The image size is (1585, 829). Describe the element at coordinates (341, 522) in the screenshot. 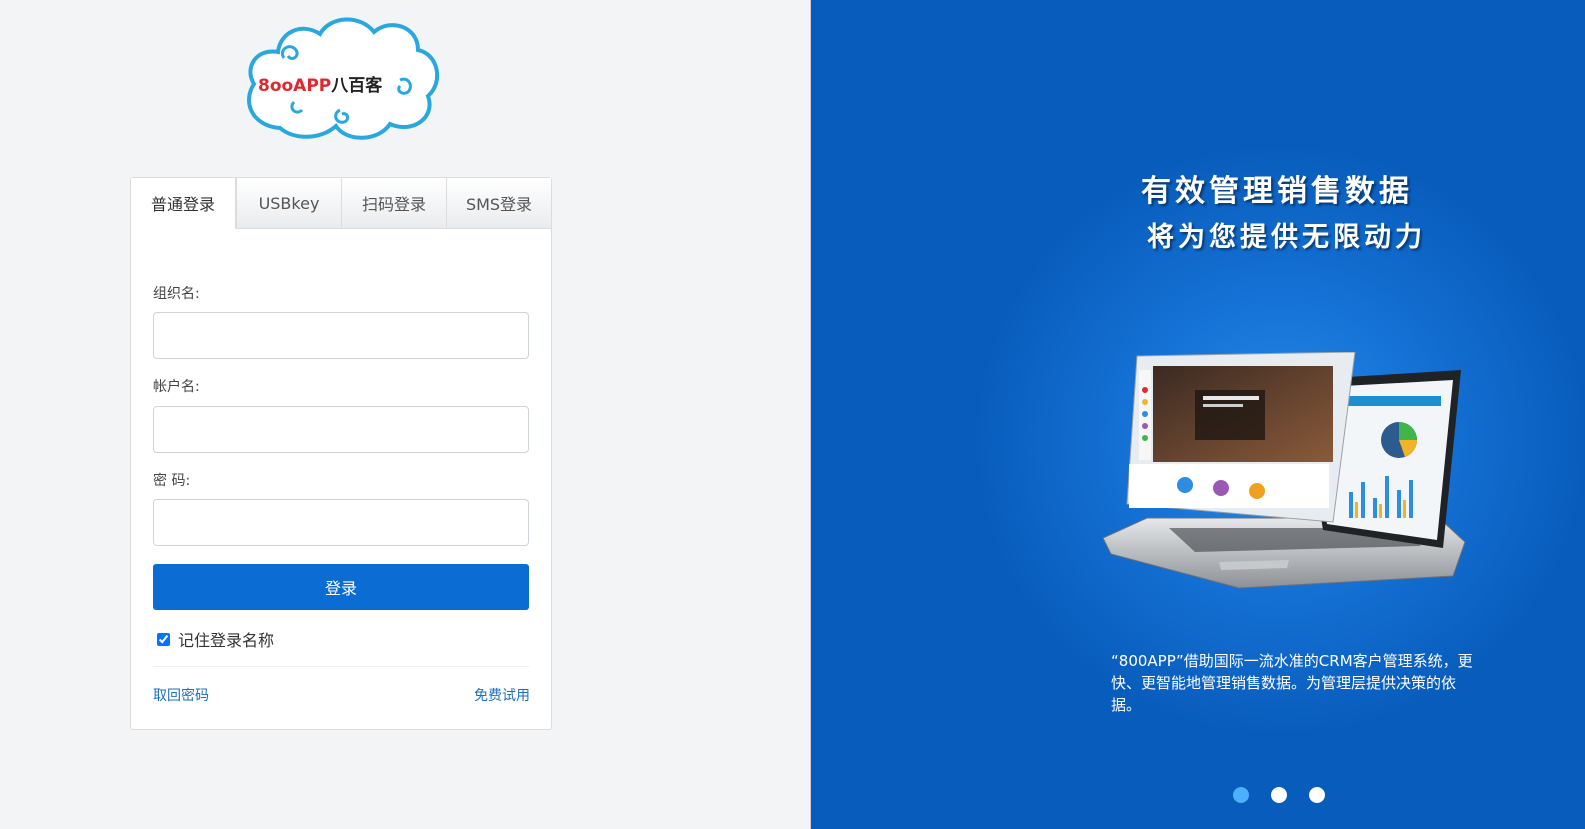

I see `password-input` at that location.